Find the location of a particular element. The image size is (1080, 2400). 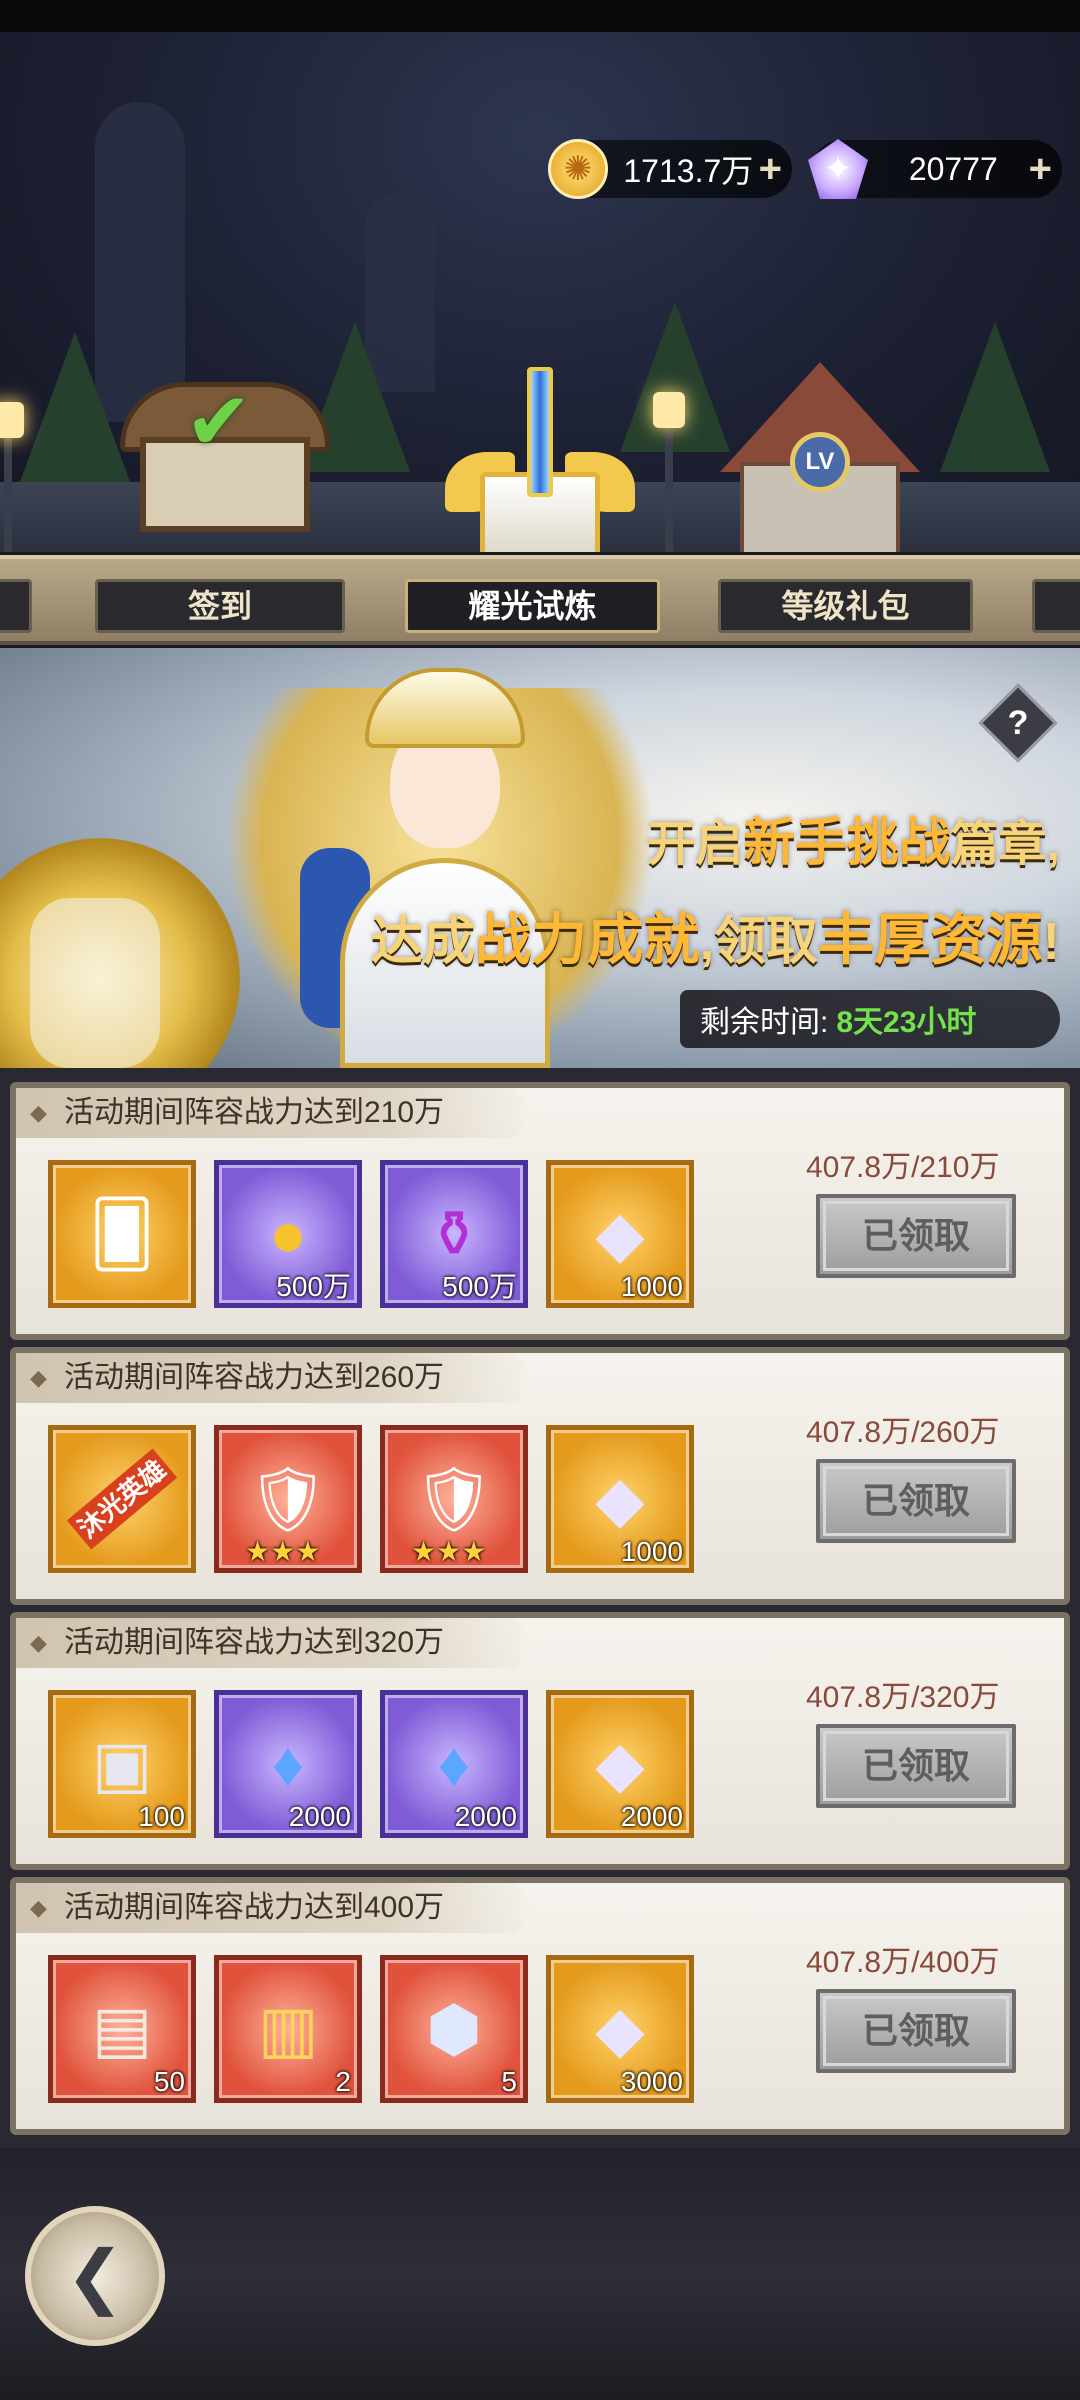

gem-amount: 20777 is located at coordinates (953, 168).